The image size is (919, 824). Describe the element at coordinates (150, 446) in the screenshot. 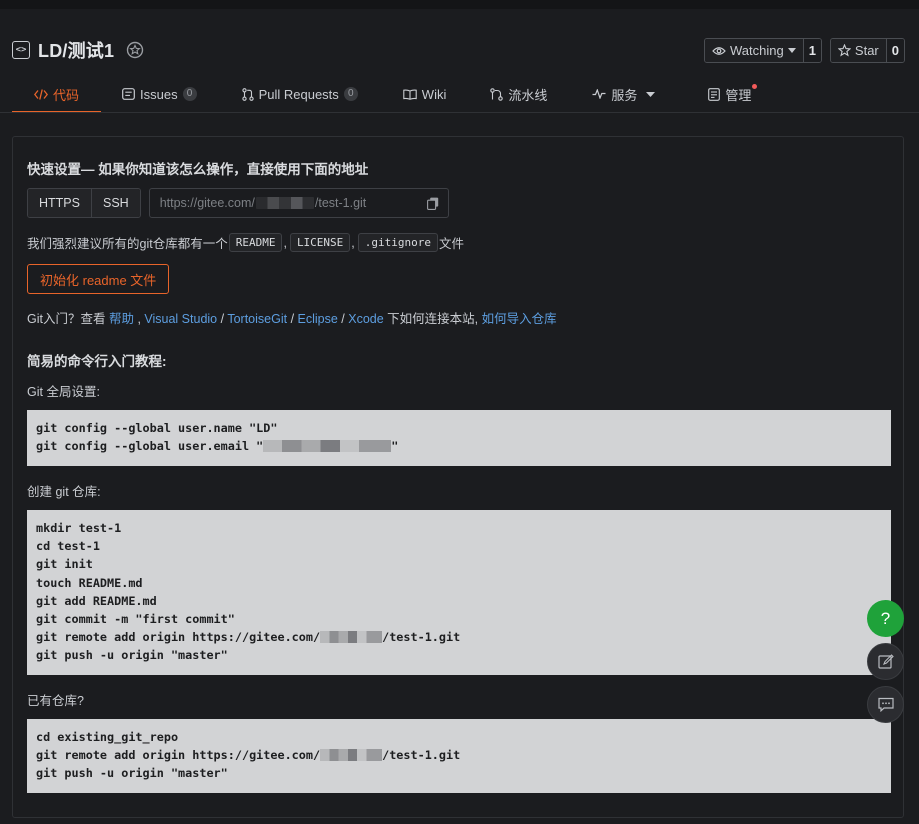

I see `code-text: git config --global user.email "` at that location.